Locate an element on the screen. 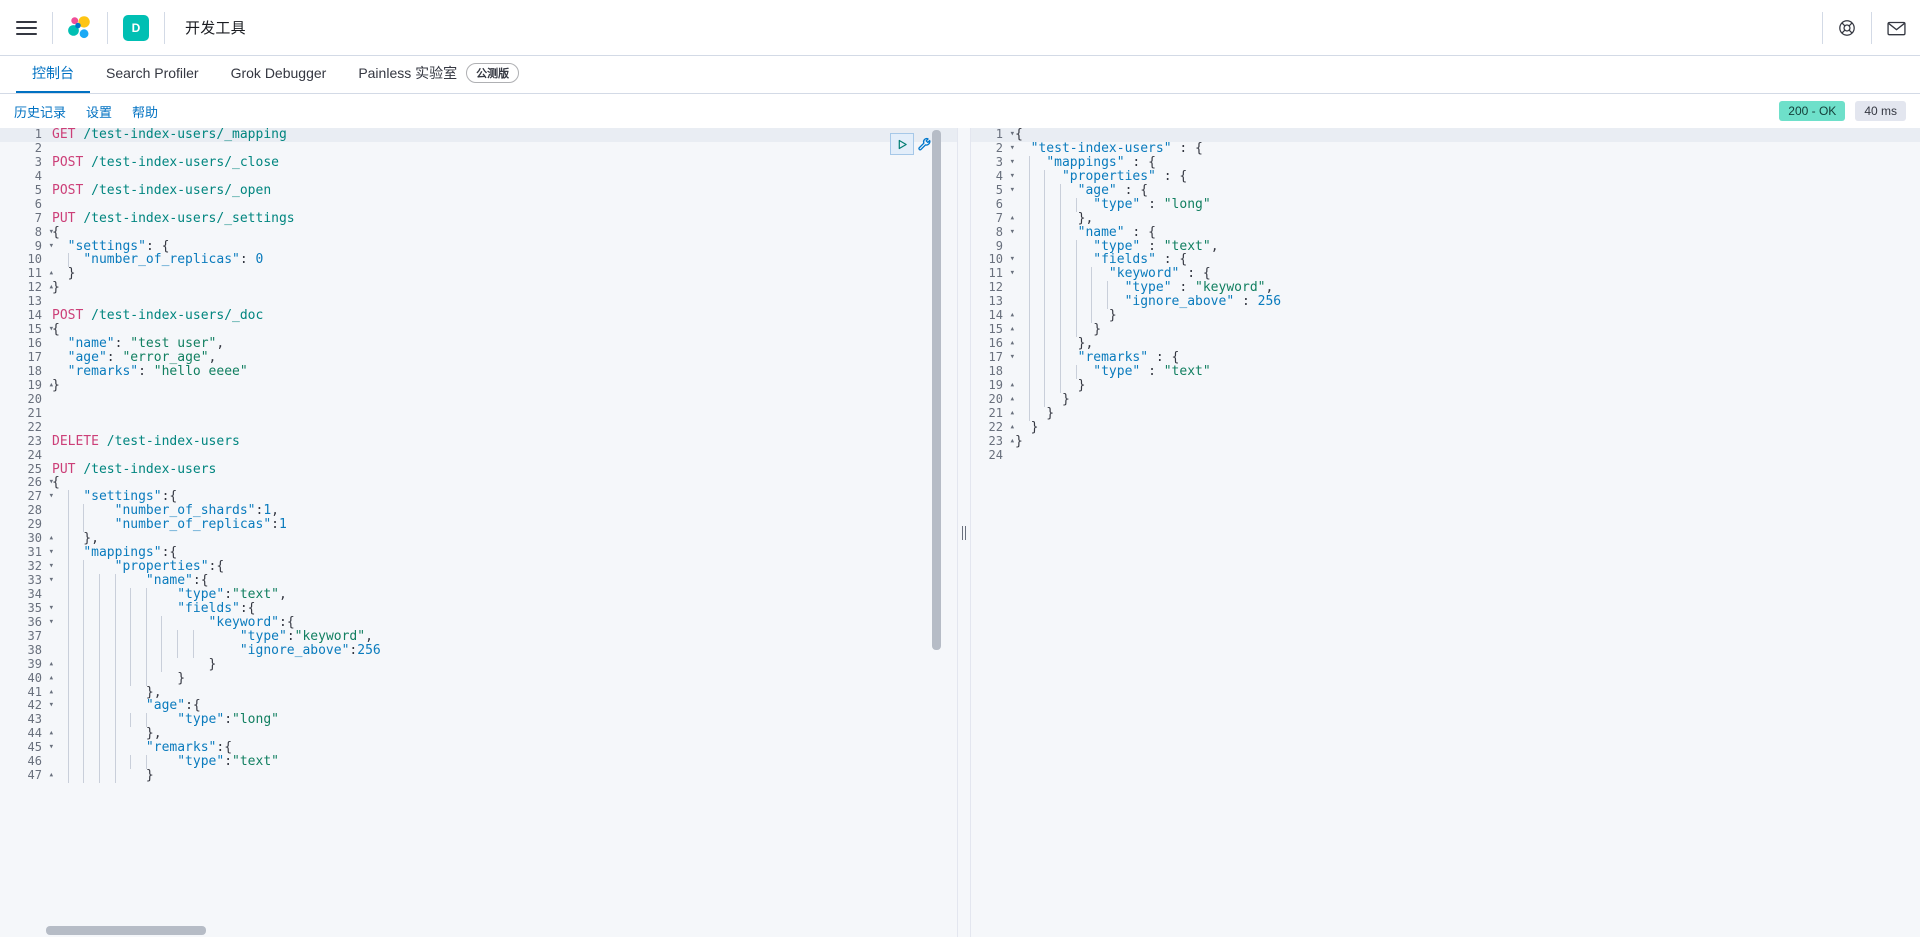  hamburger-menu-icon is located at coordinates (26, 28).